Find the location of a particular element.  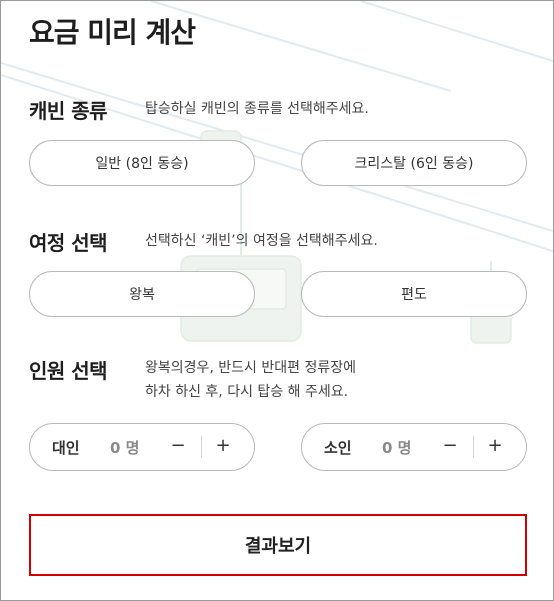

view-result-button: 결과보기 is located at coordinates (278, 545).